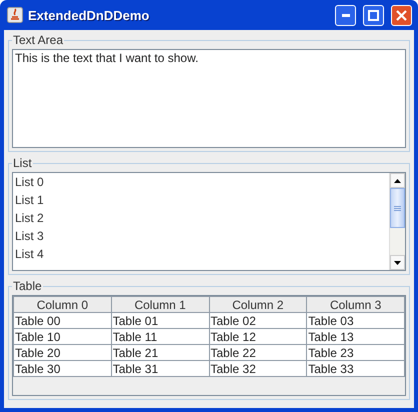 Image resolution: width=418 pixels, height=412 pixels. Describe the element at coordinates (38, 40) in the screenshot. I see `section-title: Text Area` at that location.